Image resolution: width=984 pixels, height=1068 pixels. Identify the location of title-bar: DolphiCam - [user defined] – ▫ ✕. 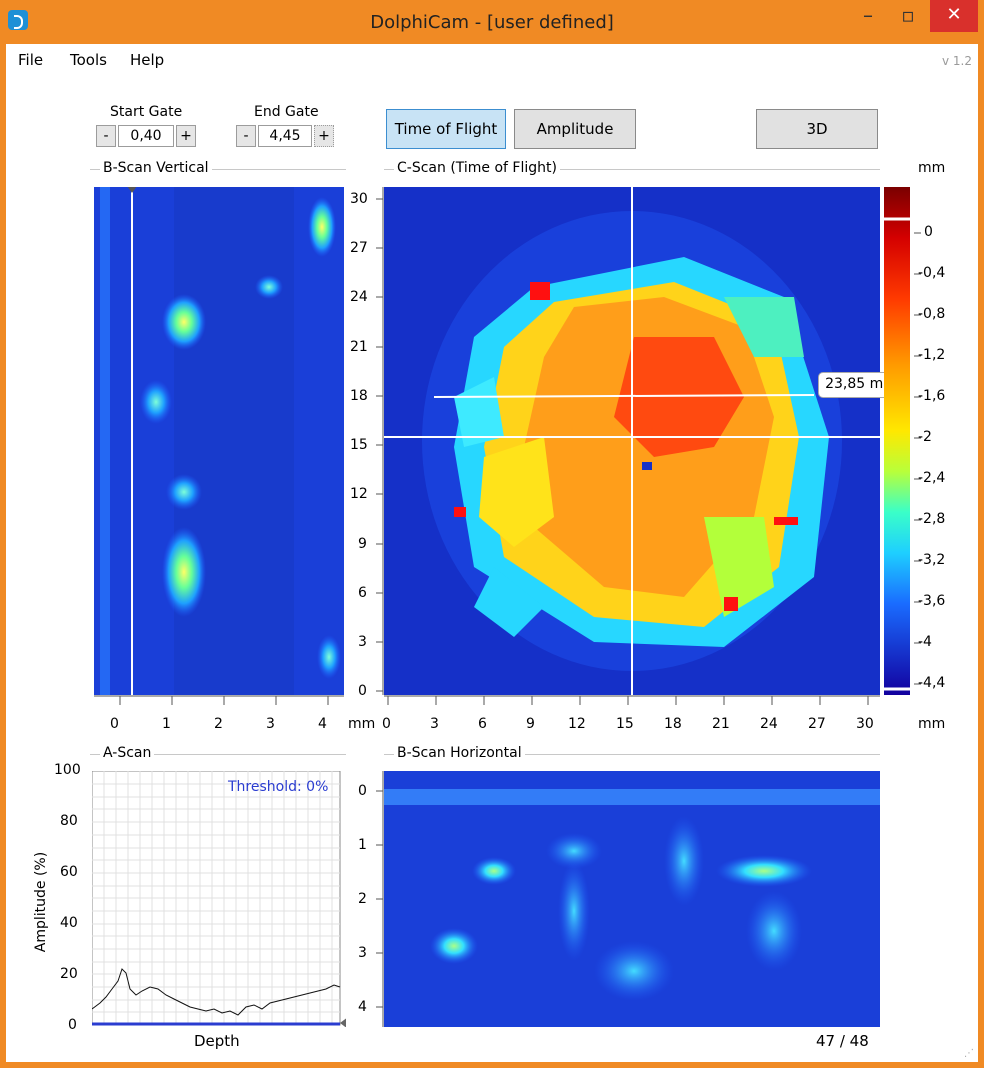
(492, 22).